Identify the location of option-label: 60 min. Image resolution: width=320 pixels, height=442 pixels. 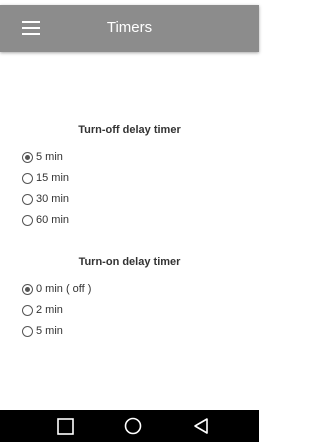
(53, 220).